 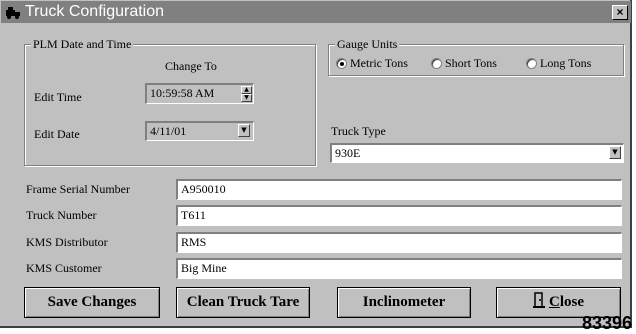 What do you see at coordinates (399, 242) in the screenshot?
I see `kms-distributor-input: RMS` at bounding box center [399, 242].